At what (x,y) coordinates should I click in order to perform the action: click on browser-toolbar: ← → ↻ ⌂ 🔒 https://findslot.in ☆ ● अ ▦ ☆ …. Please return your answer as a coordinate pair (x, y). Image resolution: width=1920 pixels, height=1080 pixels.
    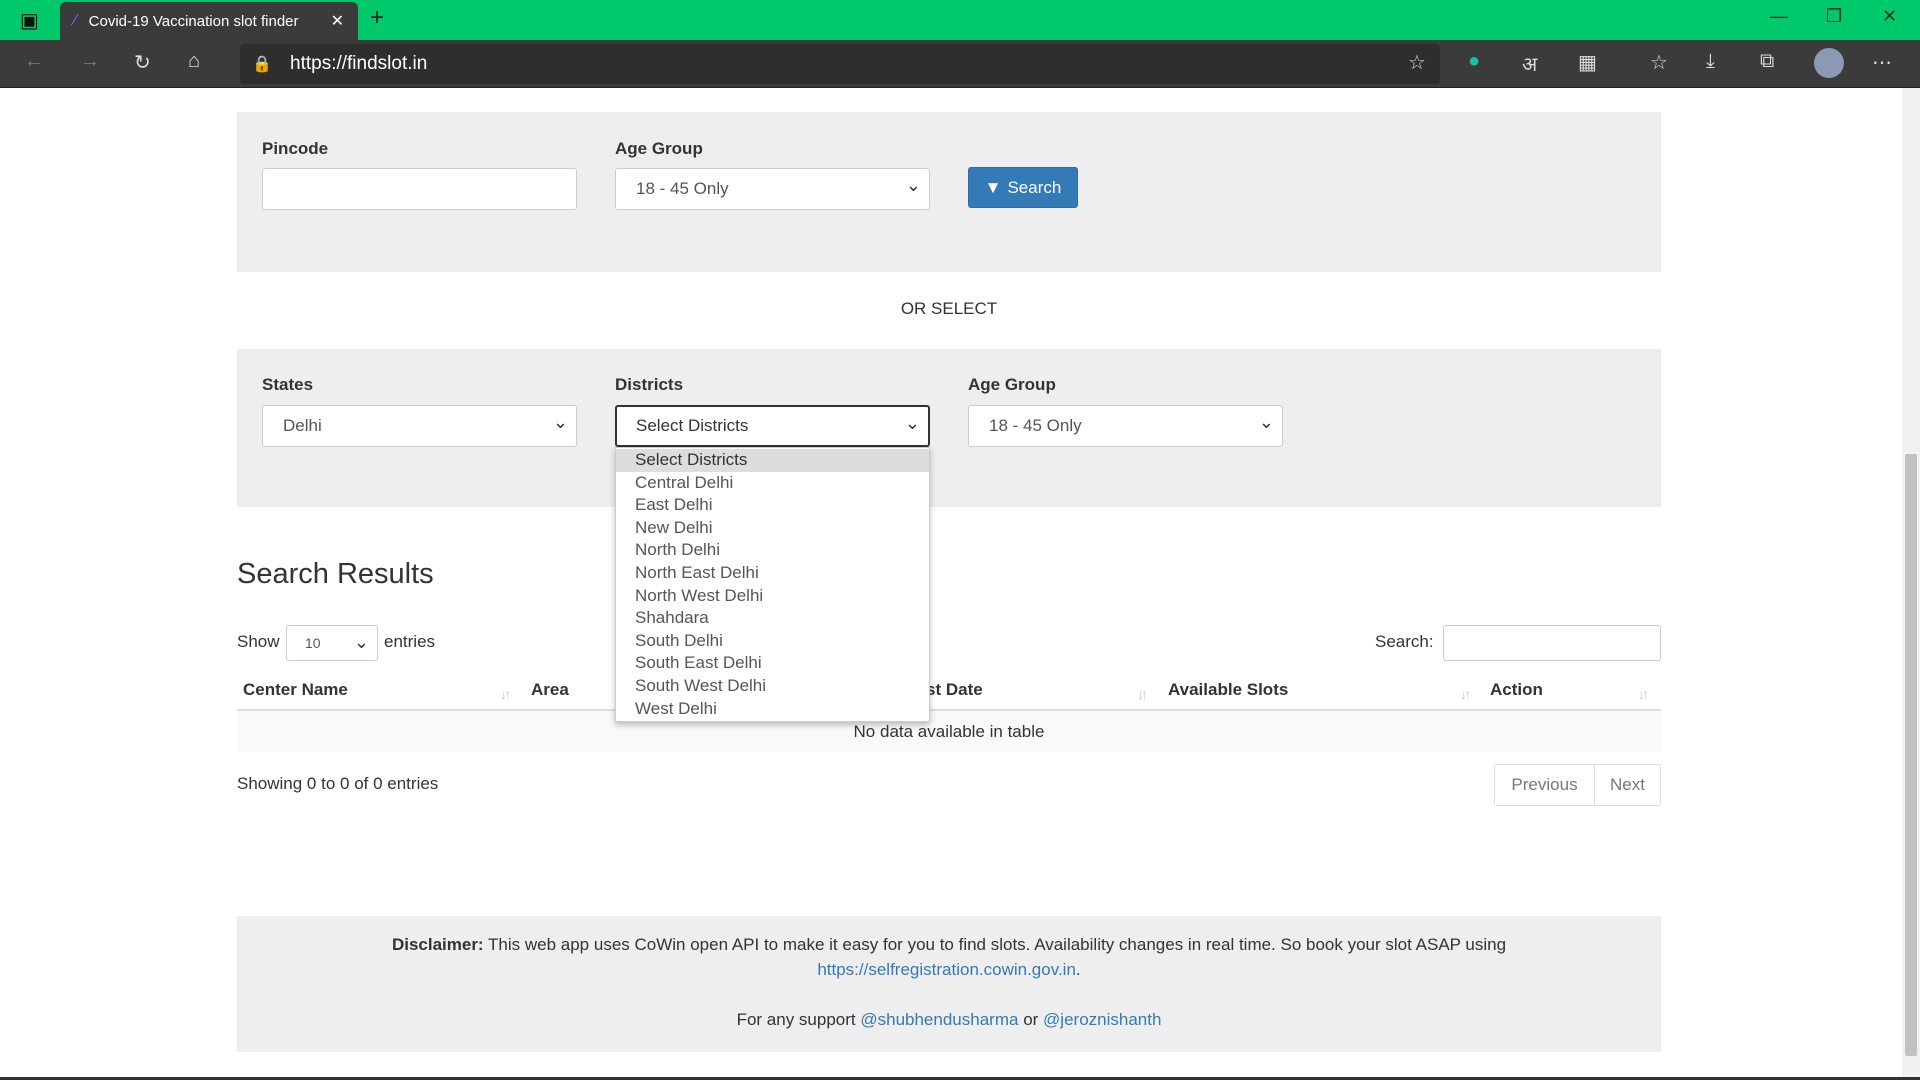
    Looking at the image, I should click on (960, 64).